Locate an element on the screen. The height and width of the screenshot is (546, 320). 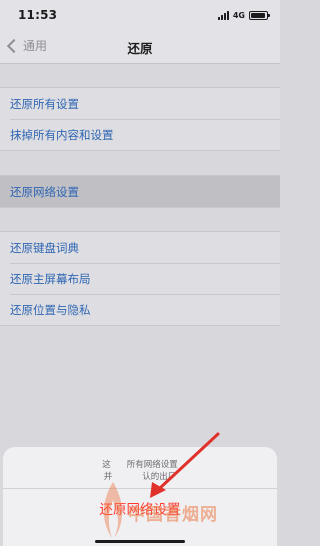
watermark-flame-icon is located at coordinates (113, 510).